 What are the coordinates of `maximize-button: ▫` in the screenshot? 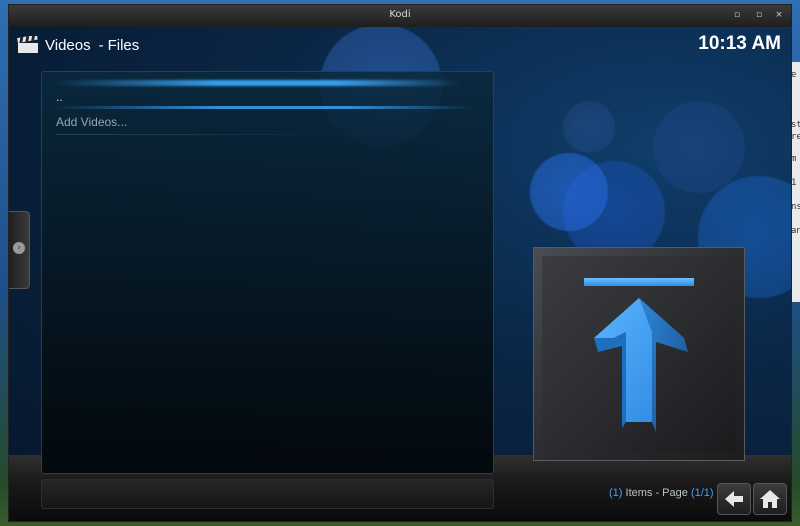 It's located at (759, 15).